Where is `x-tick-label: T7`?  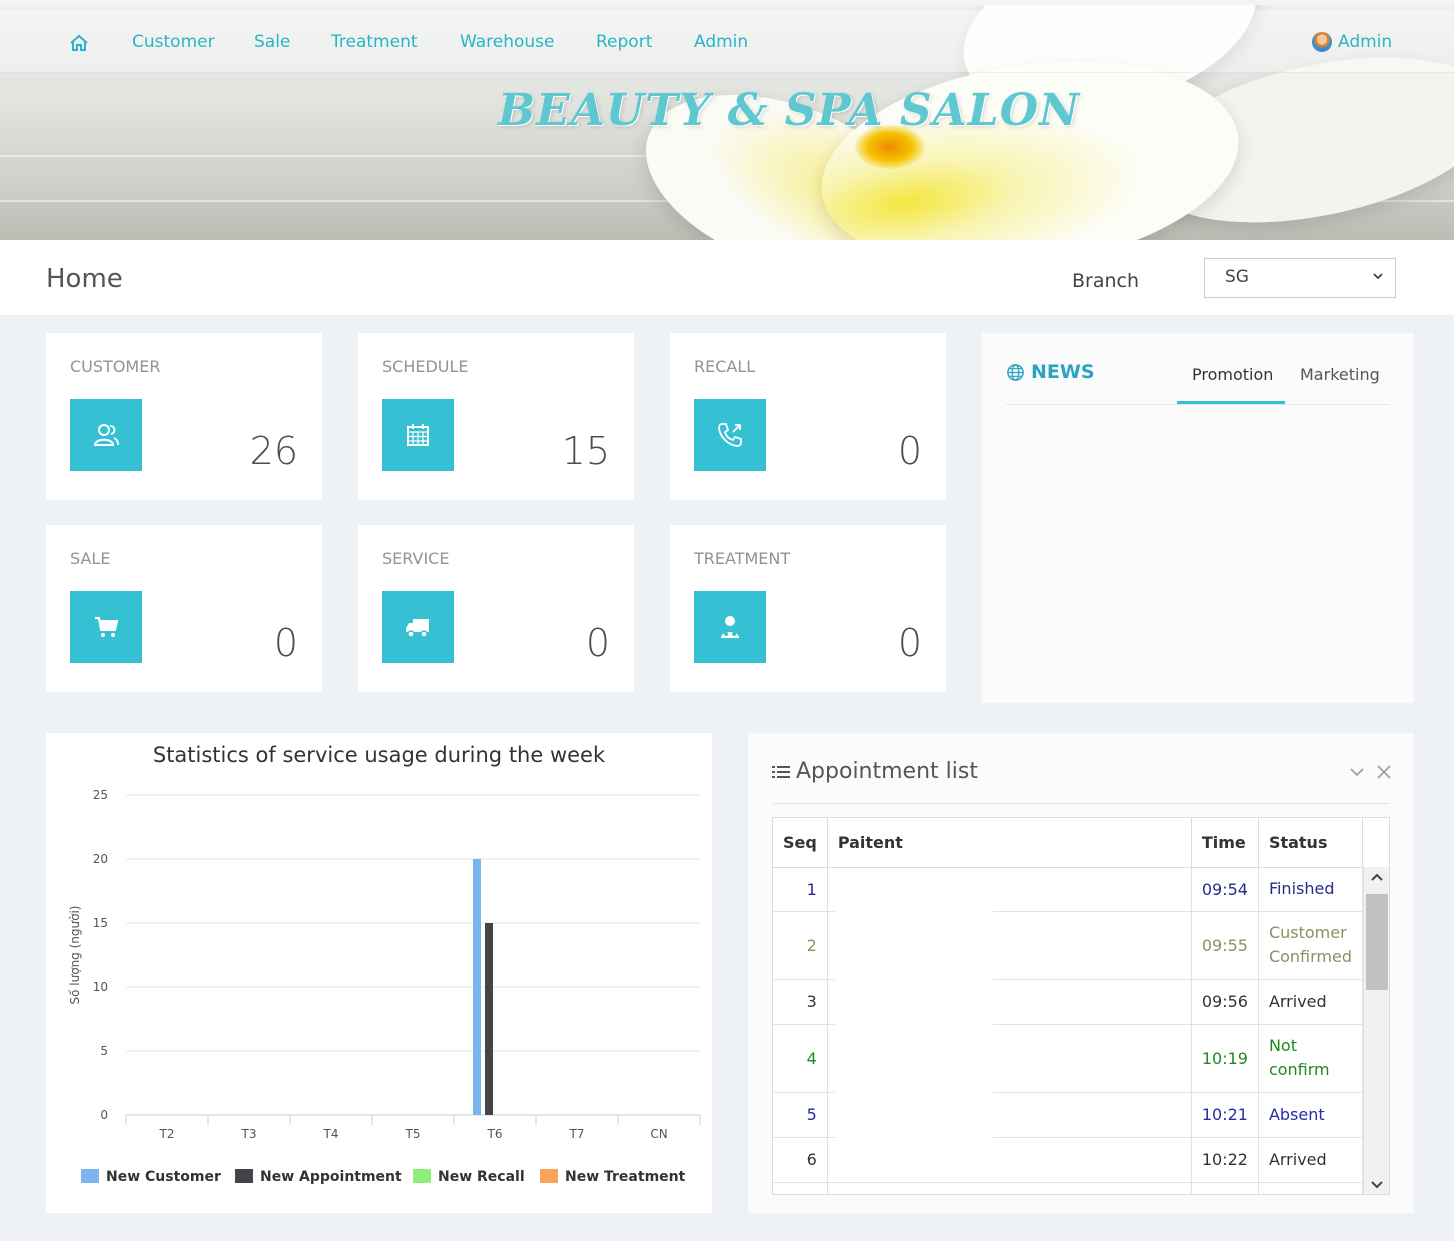 x-tick-label: T7 is located at coordinates (577, 1134).